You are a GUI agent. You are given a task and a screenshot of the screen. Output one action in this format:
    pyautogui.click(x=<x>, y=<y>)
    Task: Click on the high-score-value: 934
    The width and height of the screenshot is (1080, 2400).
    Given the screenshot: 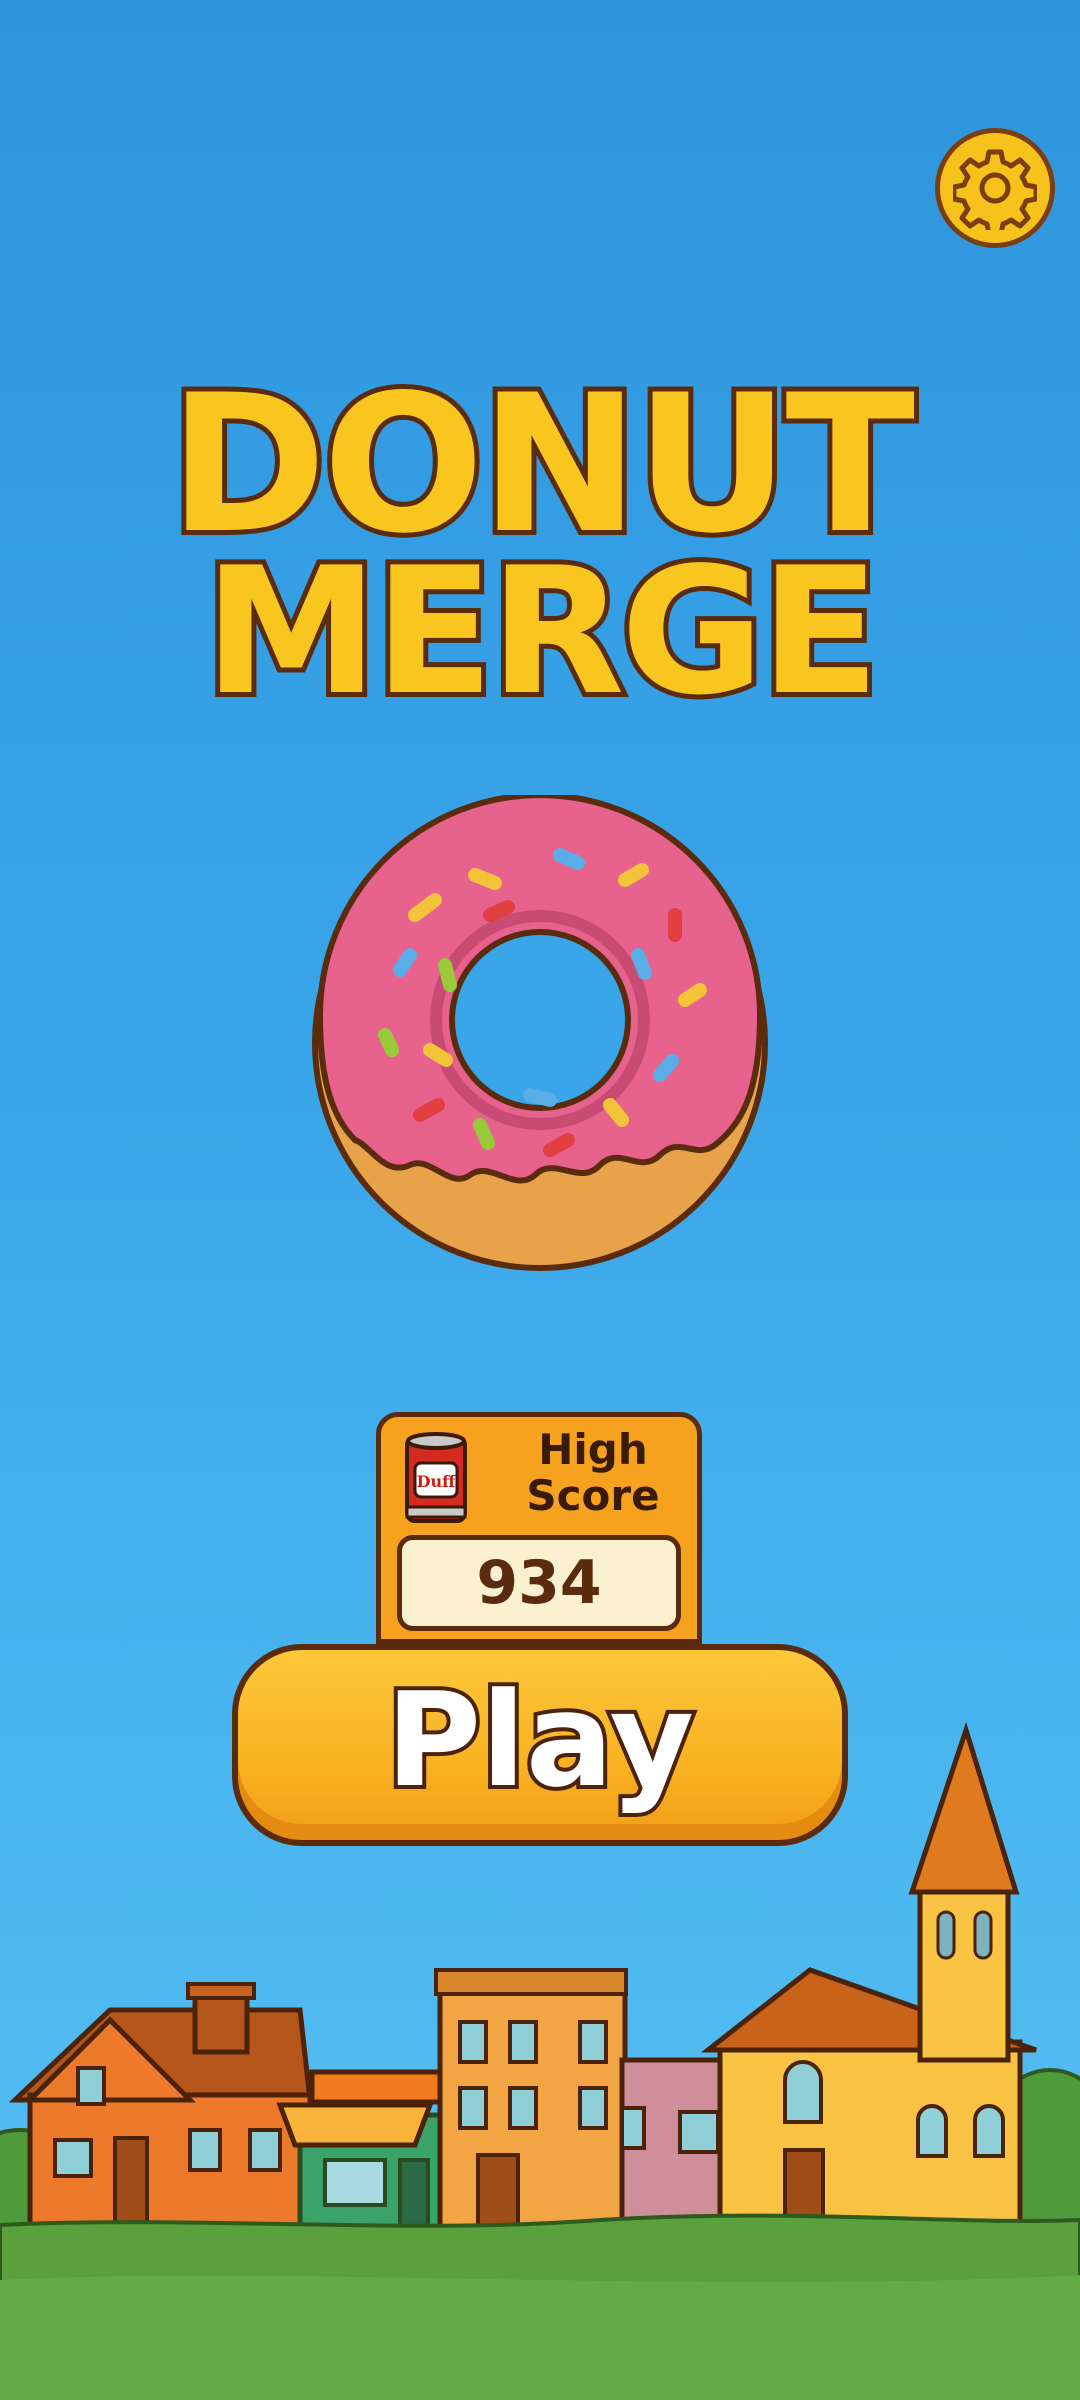 What is the action you would take?
    pyautogui.click(x=539, y=1583)
    